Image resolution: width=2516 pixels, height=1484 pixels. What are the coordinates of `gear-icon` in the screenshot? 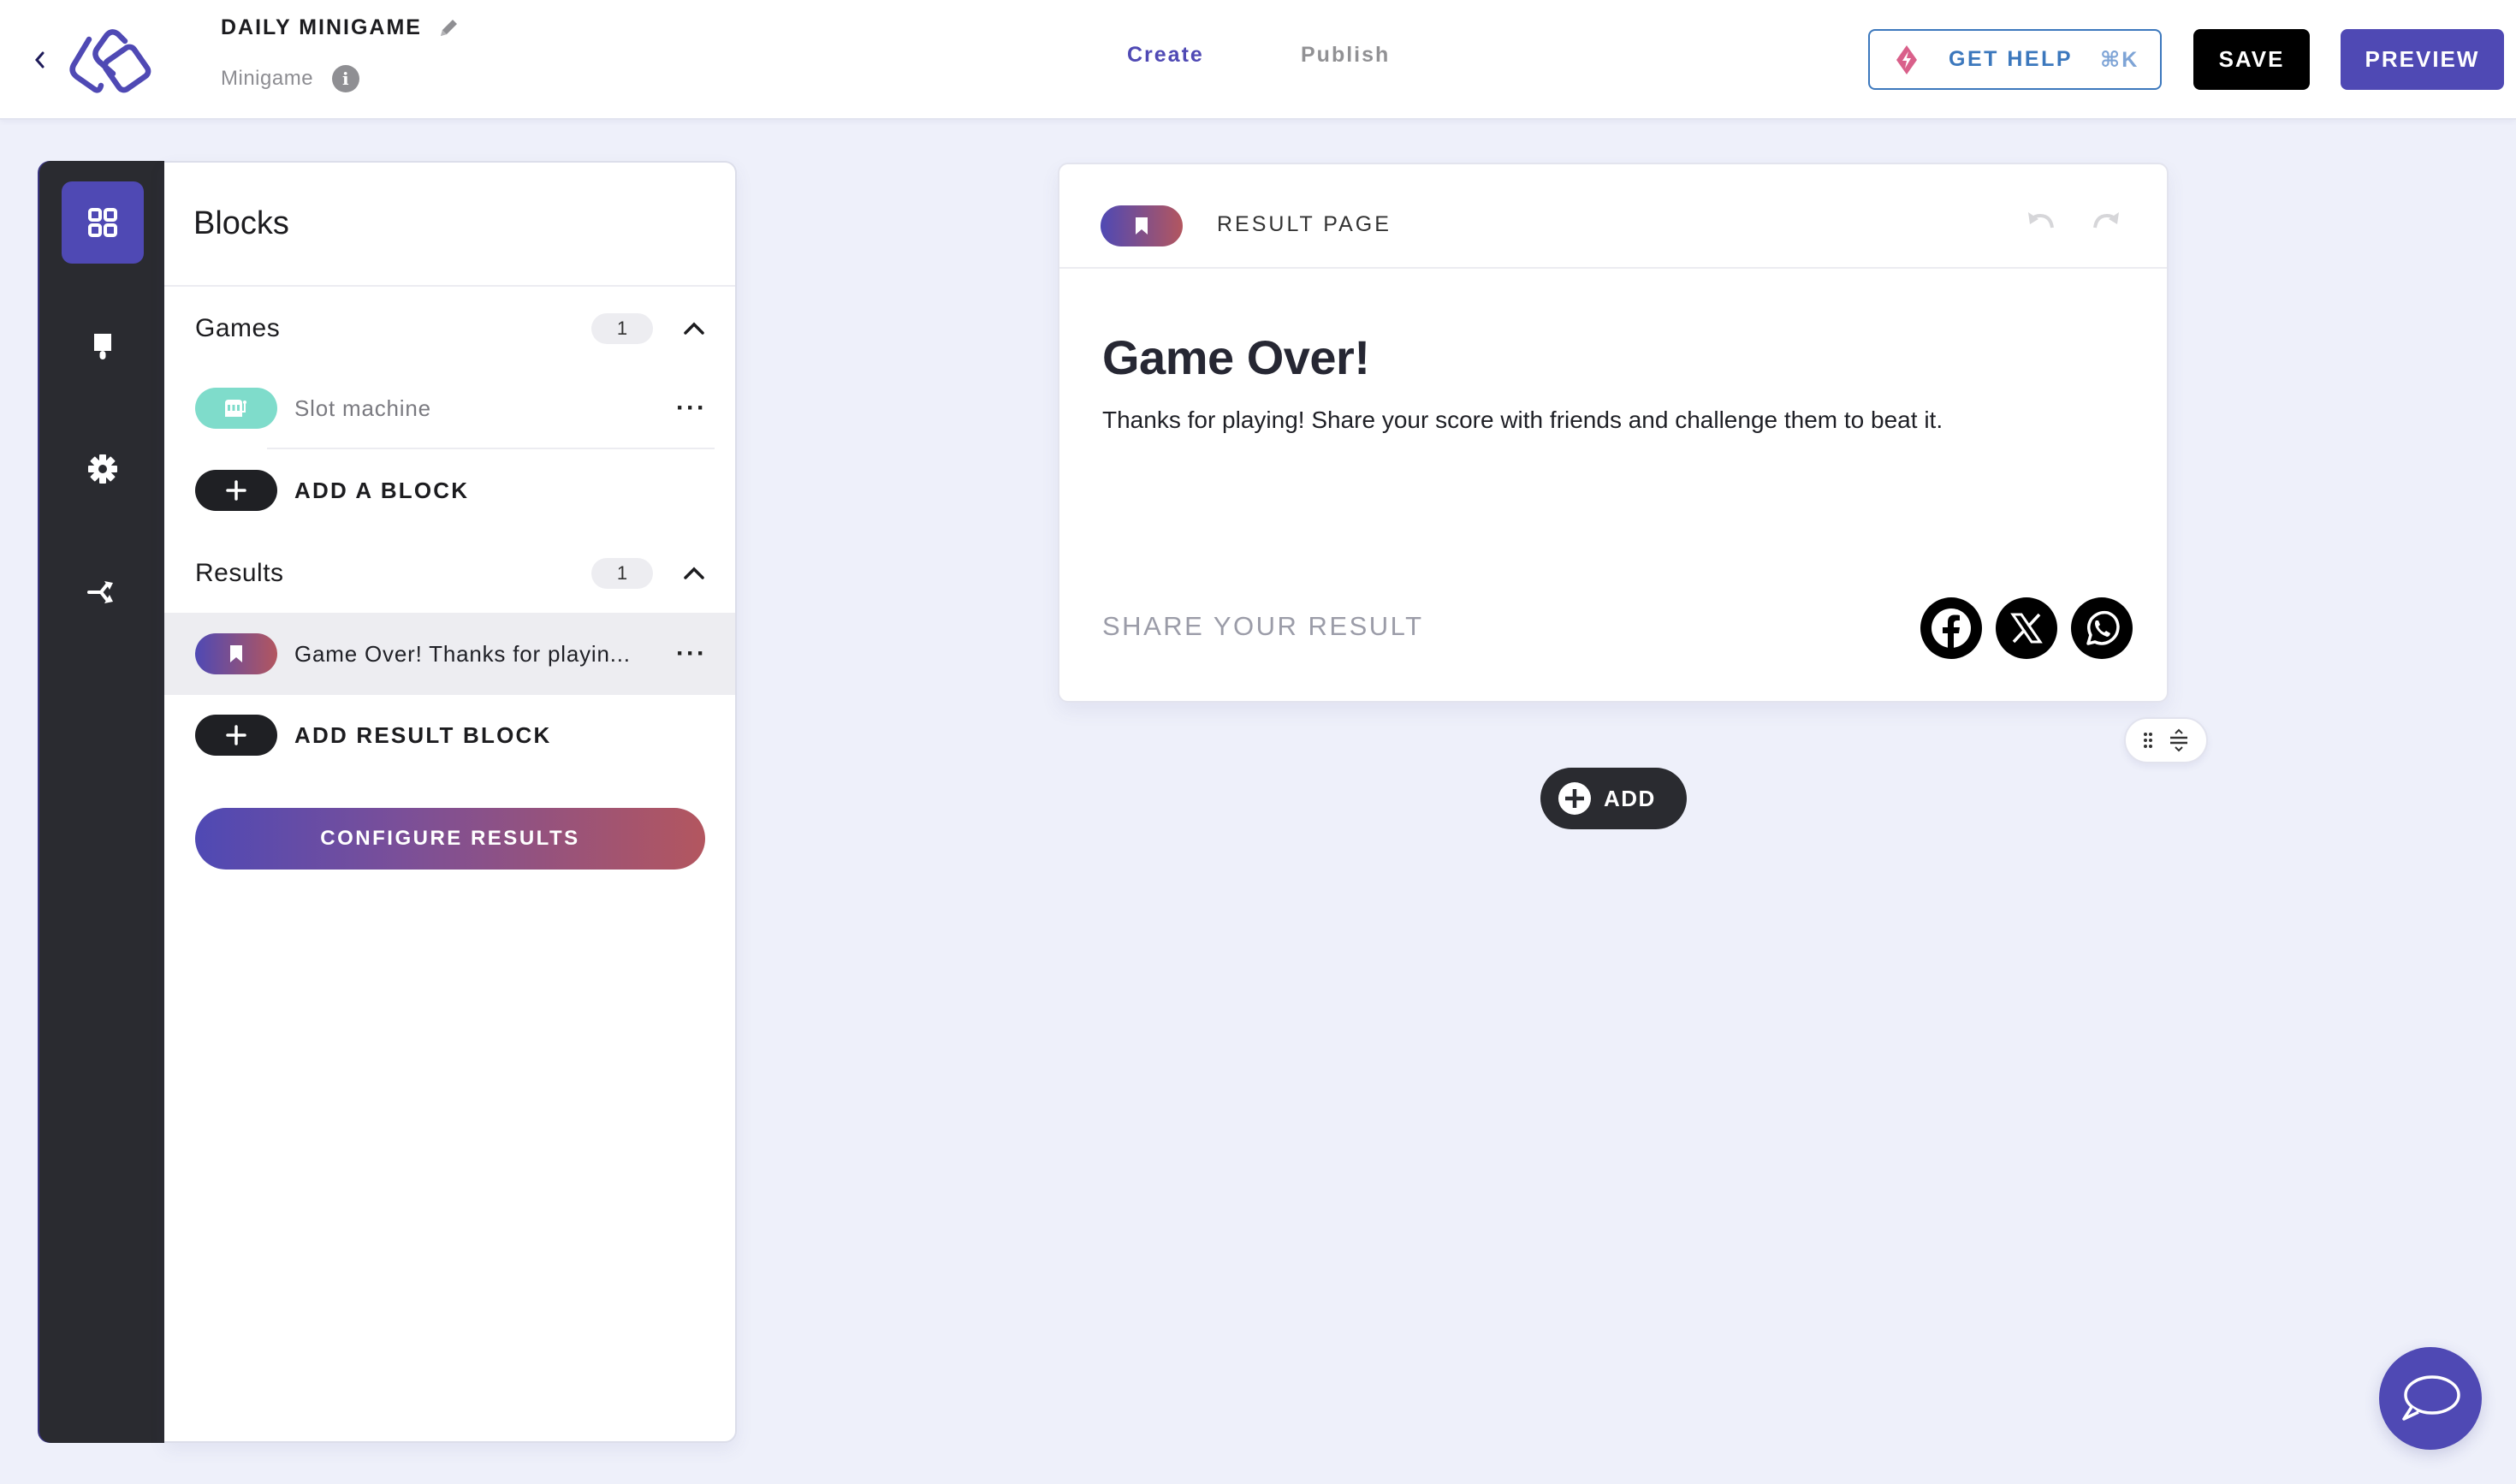 It's located at (102, 469).